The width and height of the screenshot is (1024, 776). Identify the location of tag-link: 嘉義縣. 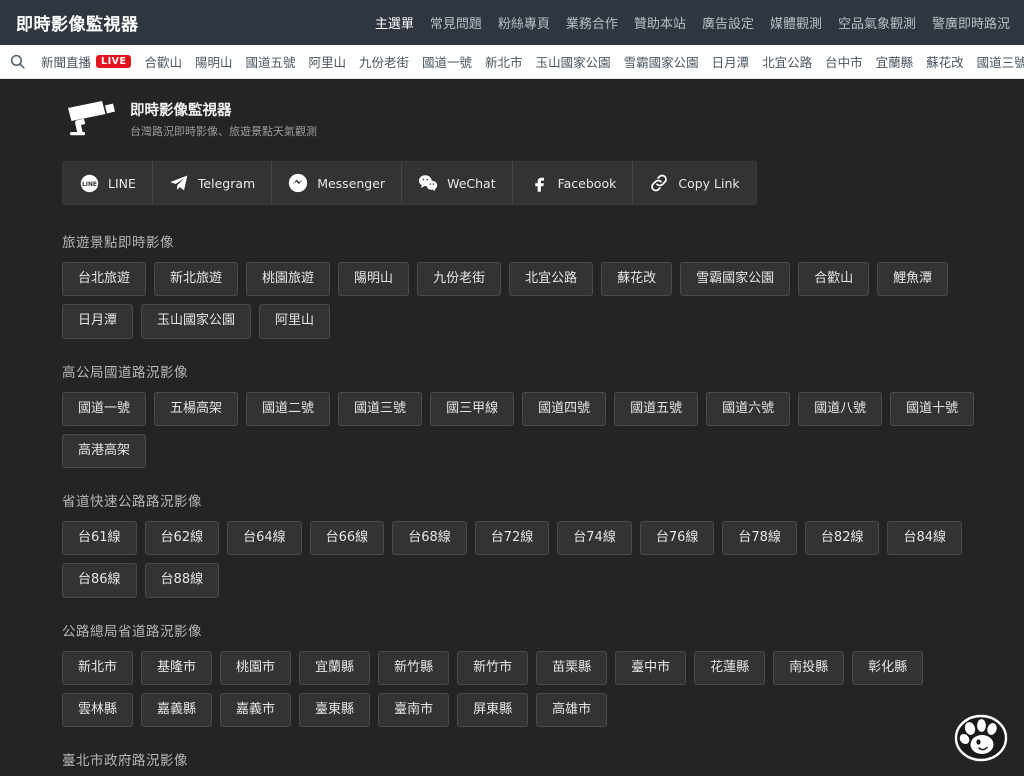
(177, 709).